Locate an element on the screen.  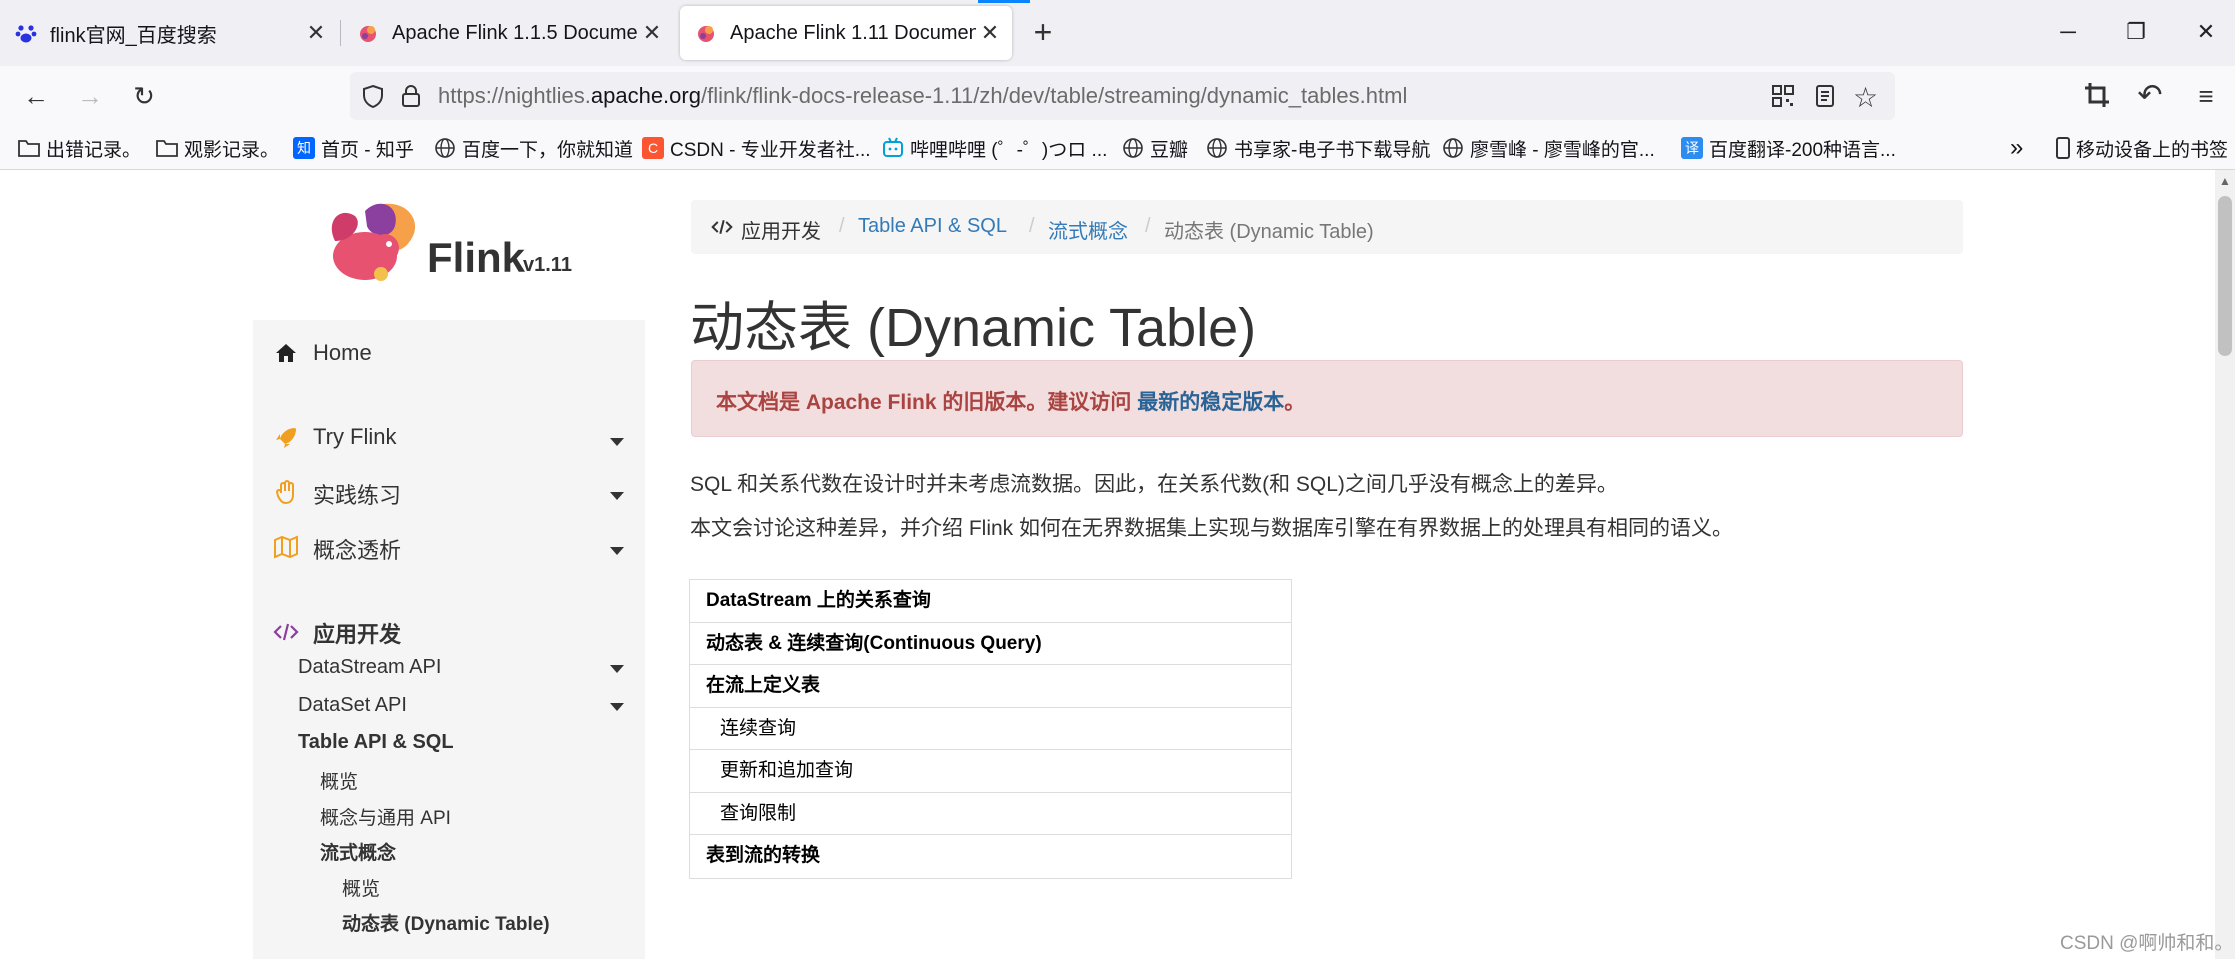
loading-indicator is located at coordinates (1004, 1).